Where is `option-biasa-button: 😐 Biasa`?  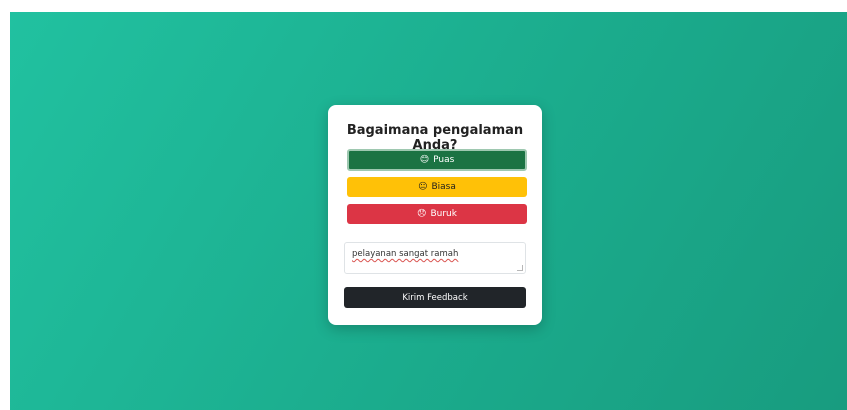
option-biasa-button: 😐 Biasa is located at coordinates (437, 187).